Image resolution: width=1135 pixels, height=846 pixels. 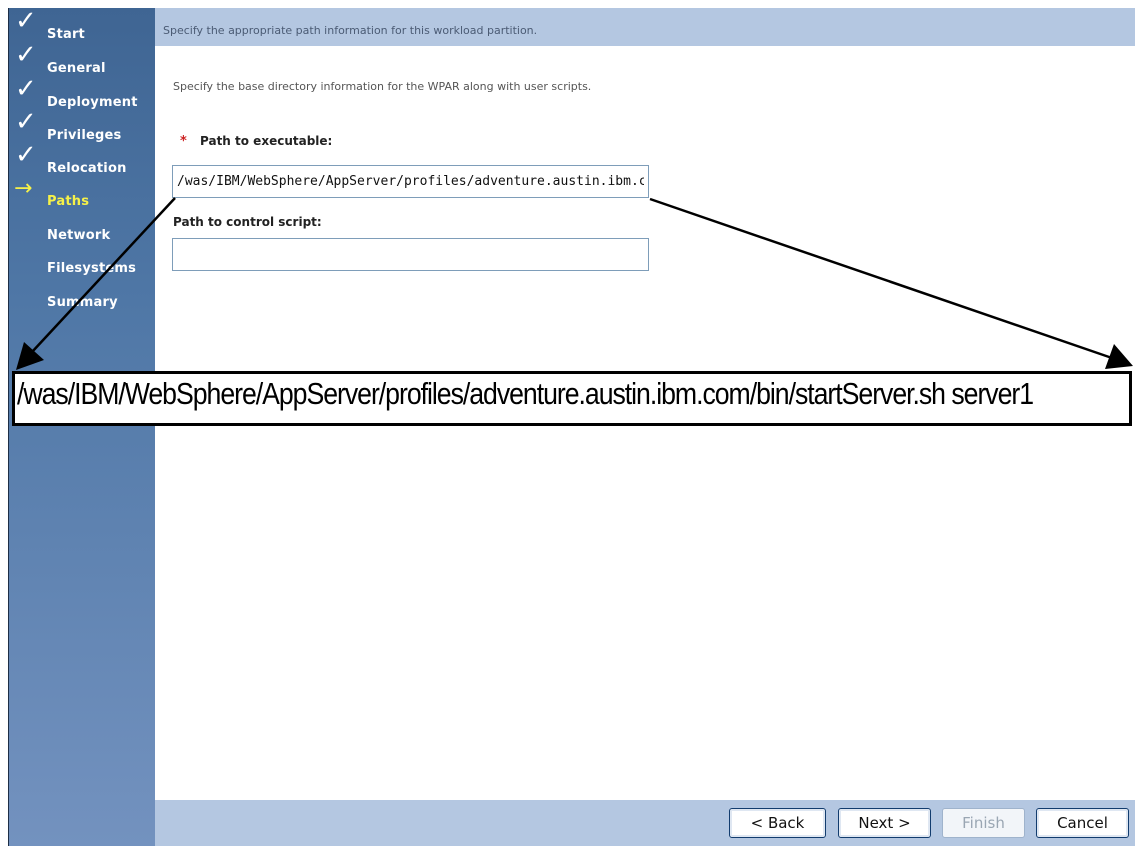 What do you see at coordinates (82, 302) in the screenshot?
I see `step-label: Summary` at bounding box center [82, 302].